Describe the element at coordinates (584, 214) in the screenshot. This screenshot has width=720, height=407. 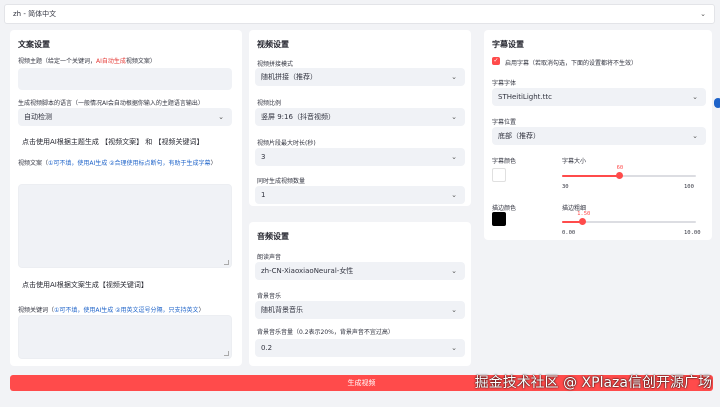
I see `stroke-width-value: 1.50` at that location.